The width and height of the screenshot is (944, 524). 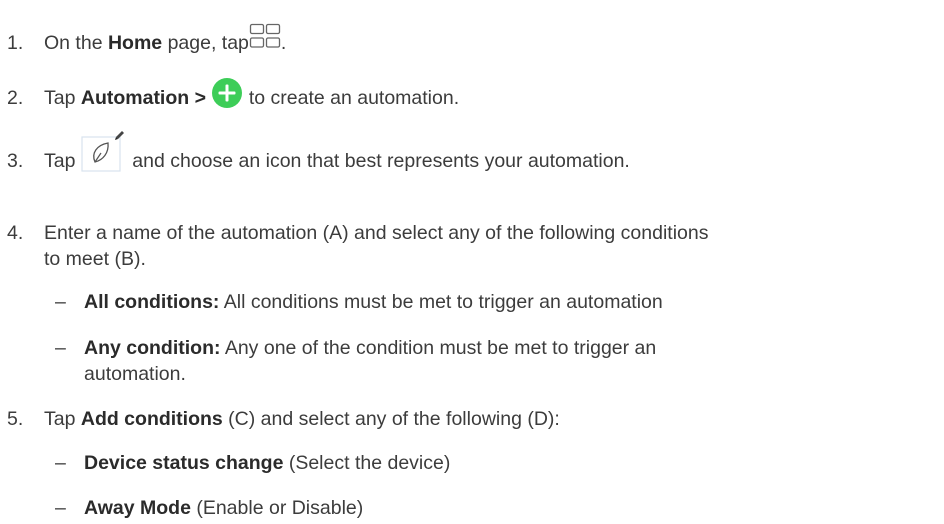 I want to click on automation-label: Automation >, so click(x=143, y=98).